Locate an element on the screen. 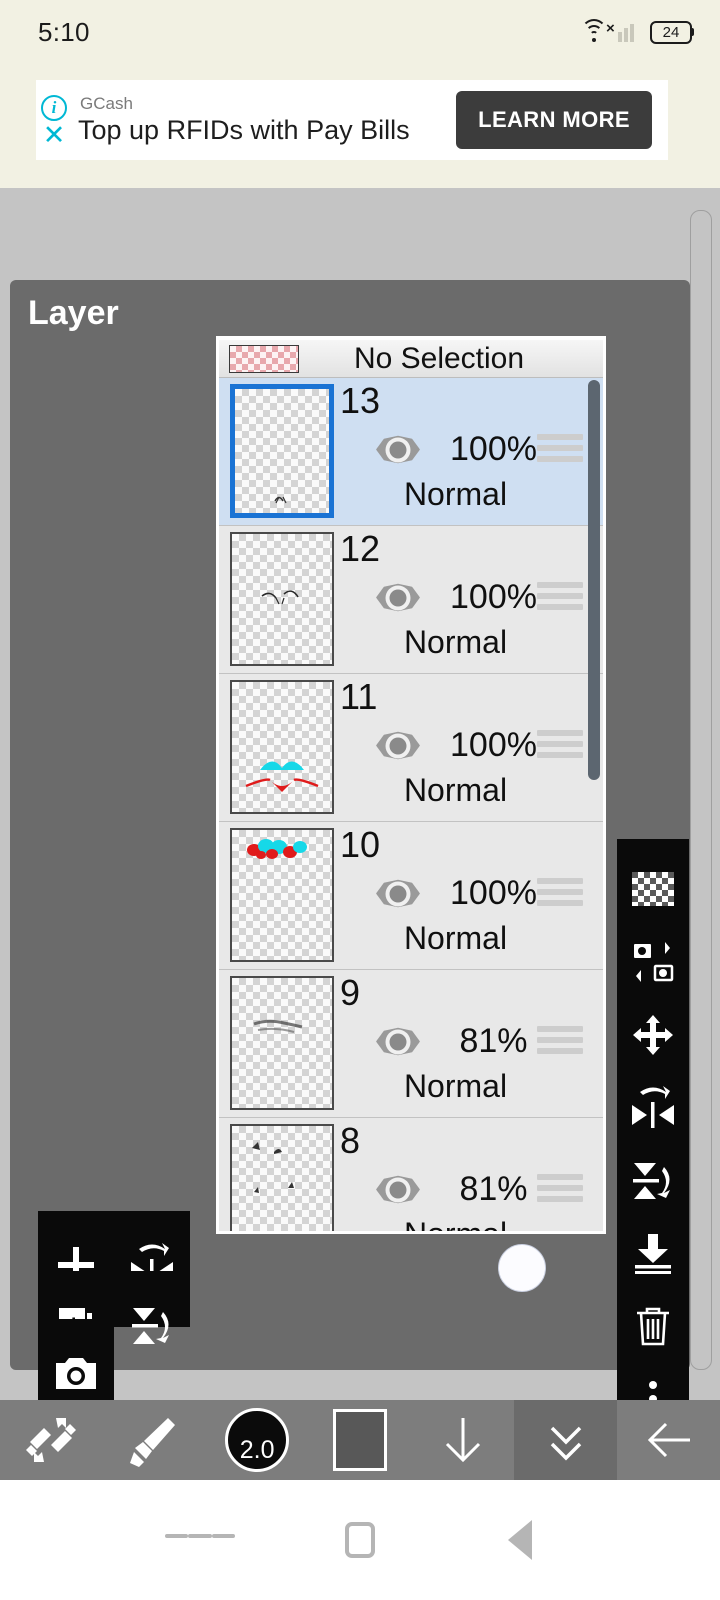 This screenshot has height=1600, width=720. page-title: Layer is located at coordinates (73, 313).